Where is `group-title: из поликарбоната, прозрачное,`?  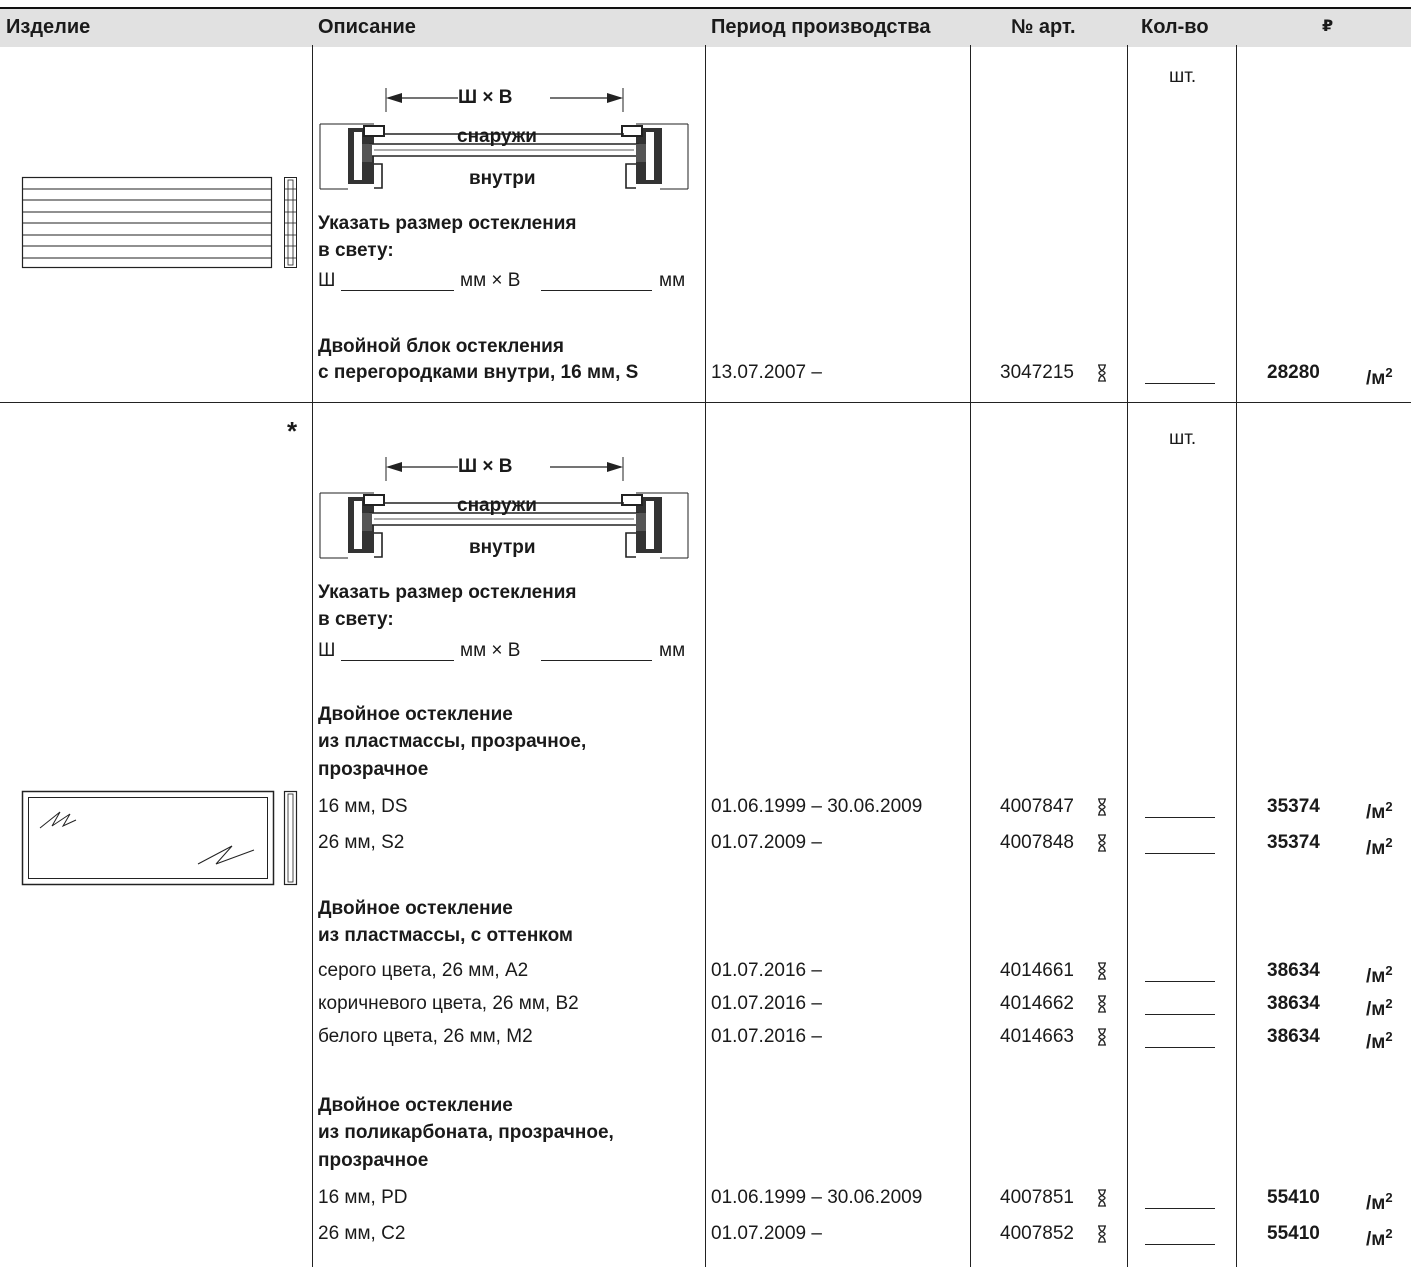
group-title: из поликарбоната, прозрачное, is located at coordinates (466, 1132).